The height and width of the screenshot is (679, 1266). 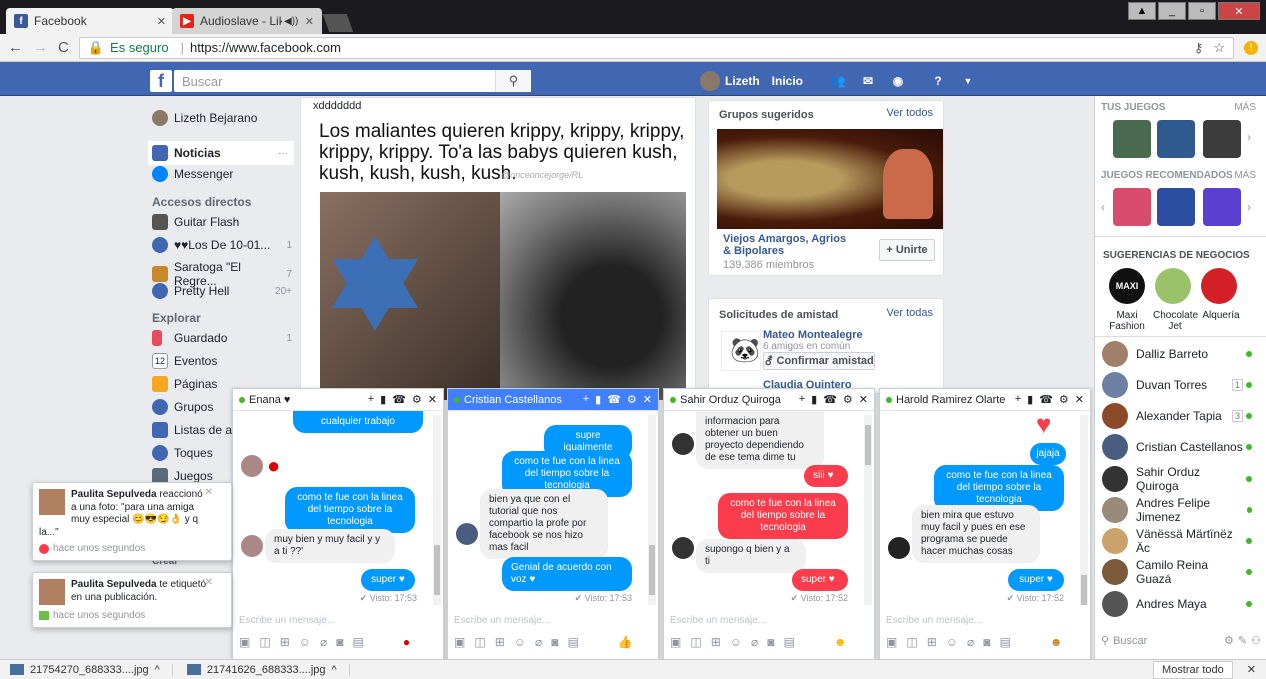 I want to click on contact-row: Vänëssä Märtïnëz Äc, so click(x=1177, y=541).